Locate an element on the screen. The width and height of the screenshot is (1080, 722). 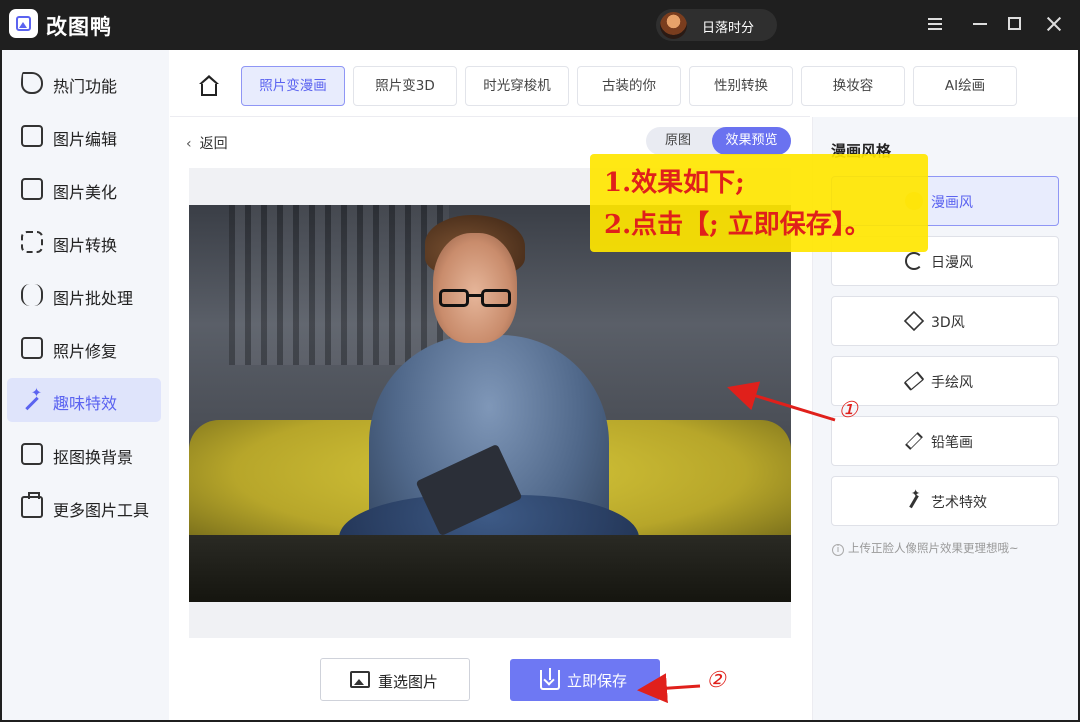
sidebar-item-image-beautify: 图片美化 is located at coordinates (84, 189).